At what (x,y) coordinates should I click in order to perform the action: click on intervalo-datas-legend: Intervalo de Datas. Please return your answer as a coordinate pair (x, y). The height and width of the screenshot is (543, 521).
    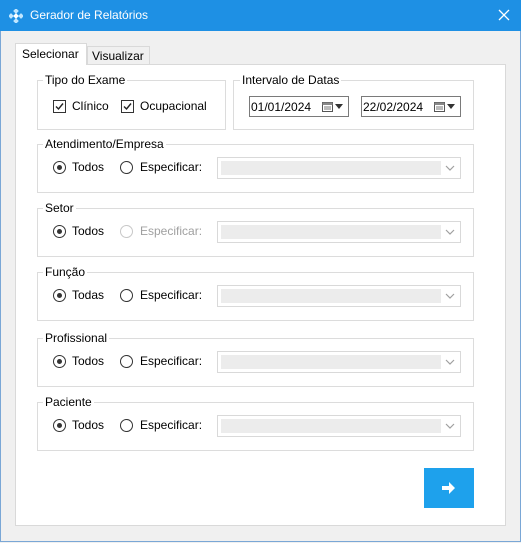
    Looking at the image, I should click on (291, 80).